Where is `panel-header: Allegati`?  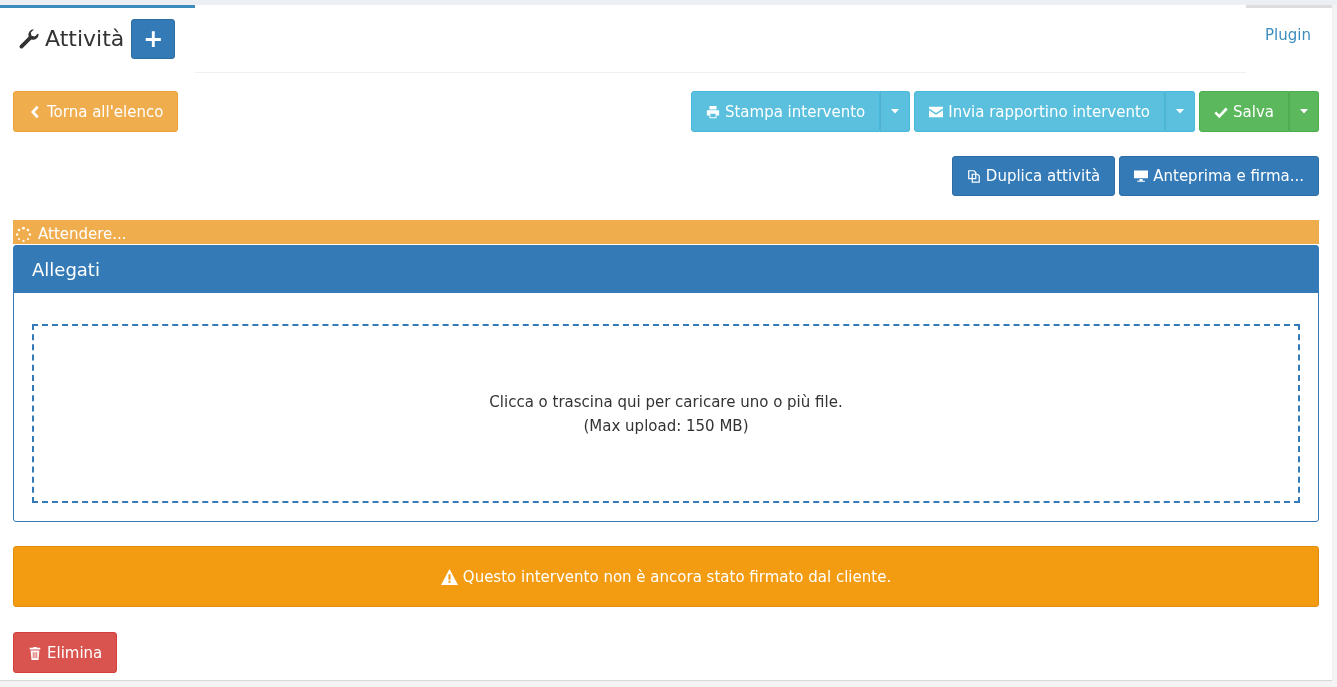
panel-header: Allegati is located at coordinates (666, 269).